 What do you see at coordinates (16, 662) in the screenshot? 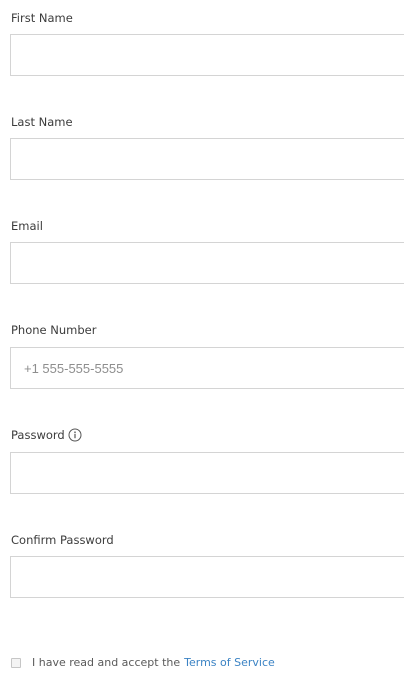
I see `terms-checkbox` at bounding box center [16, 662].